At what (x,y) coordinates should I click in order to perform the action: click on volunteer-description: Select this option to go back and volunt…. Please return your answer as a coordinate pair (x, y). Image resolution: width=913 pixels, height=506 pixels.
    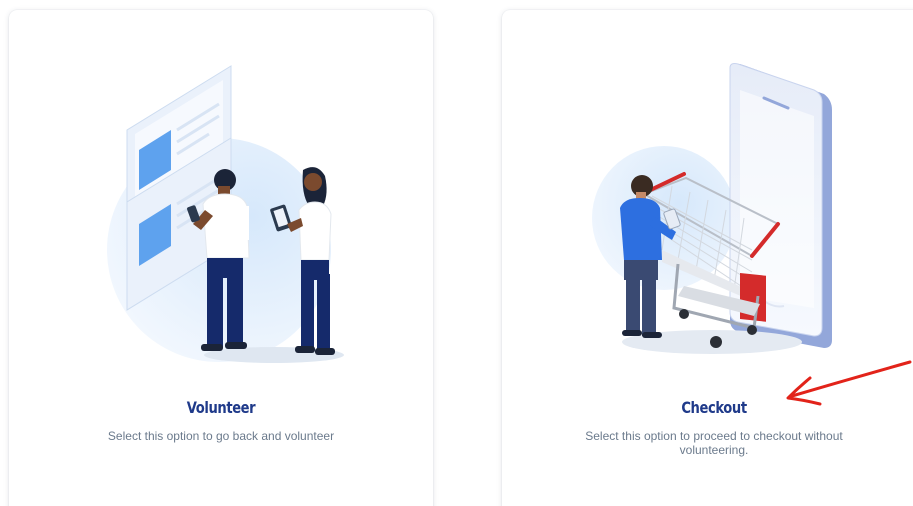
    Looking at the image, I should click on (221, 436).